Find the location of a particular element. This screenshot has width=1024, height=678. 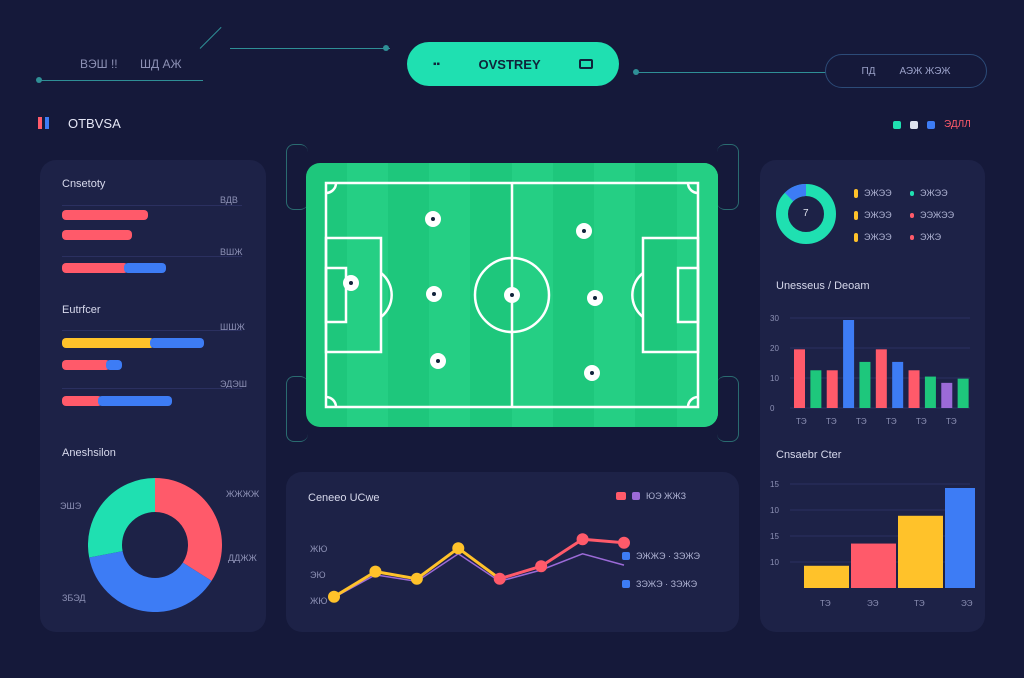

header-right-a: ПД is located at coordinates (868, 71).